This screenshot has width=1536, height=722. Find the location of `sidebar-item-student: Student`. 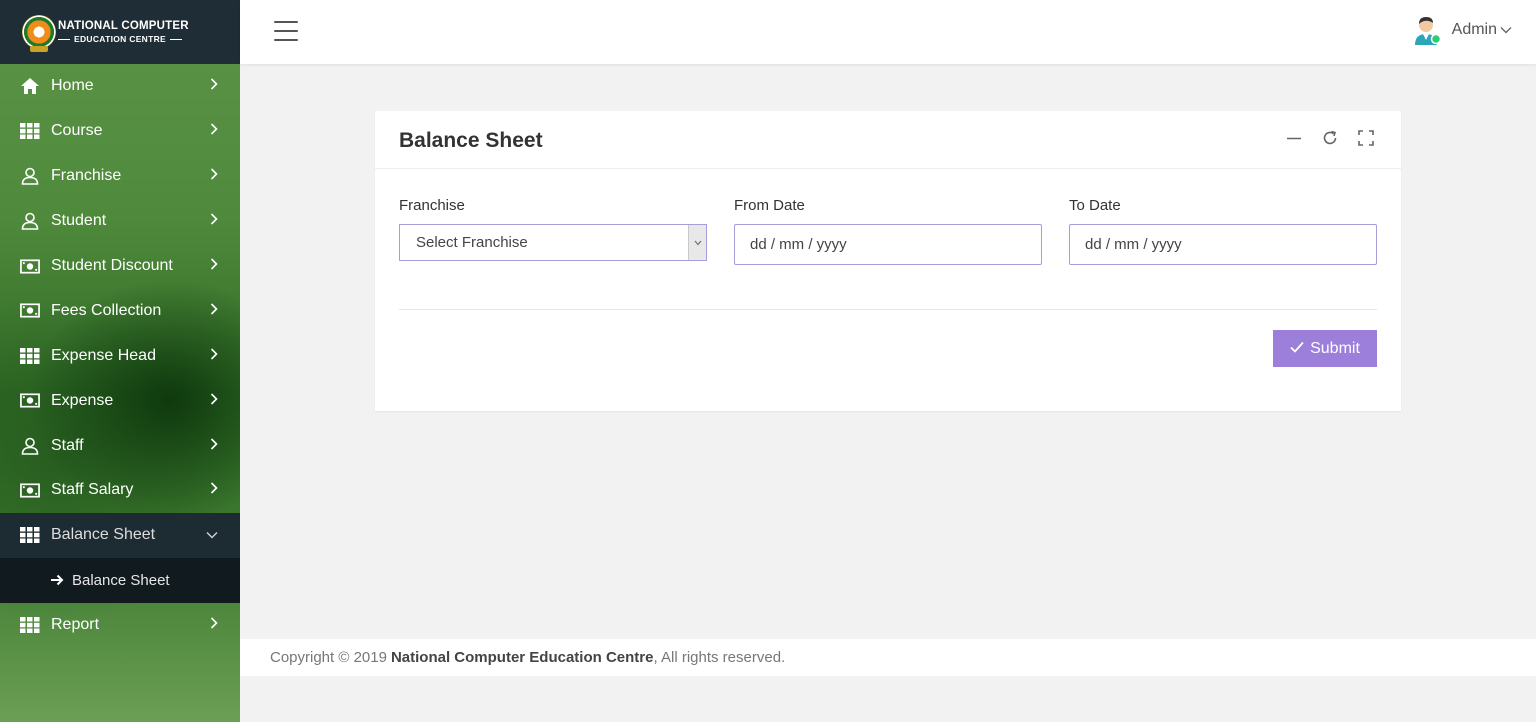

sidebar-item-student: Student is located at coordinates (120, 221).